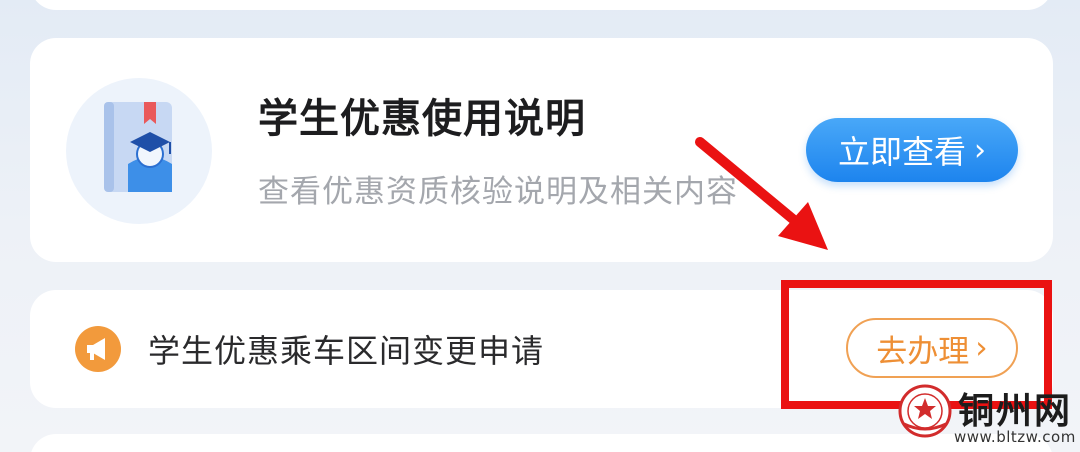 The height and width of the screenshot is (452, 1080). Describe the element at coordinates (925, 411) in the screenshot. I see `seal-logo-icon` at that location.